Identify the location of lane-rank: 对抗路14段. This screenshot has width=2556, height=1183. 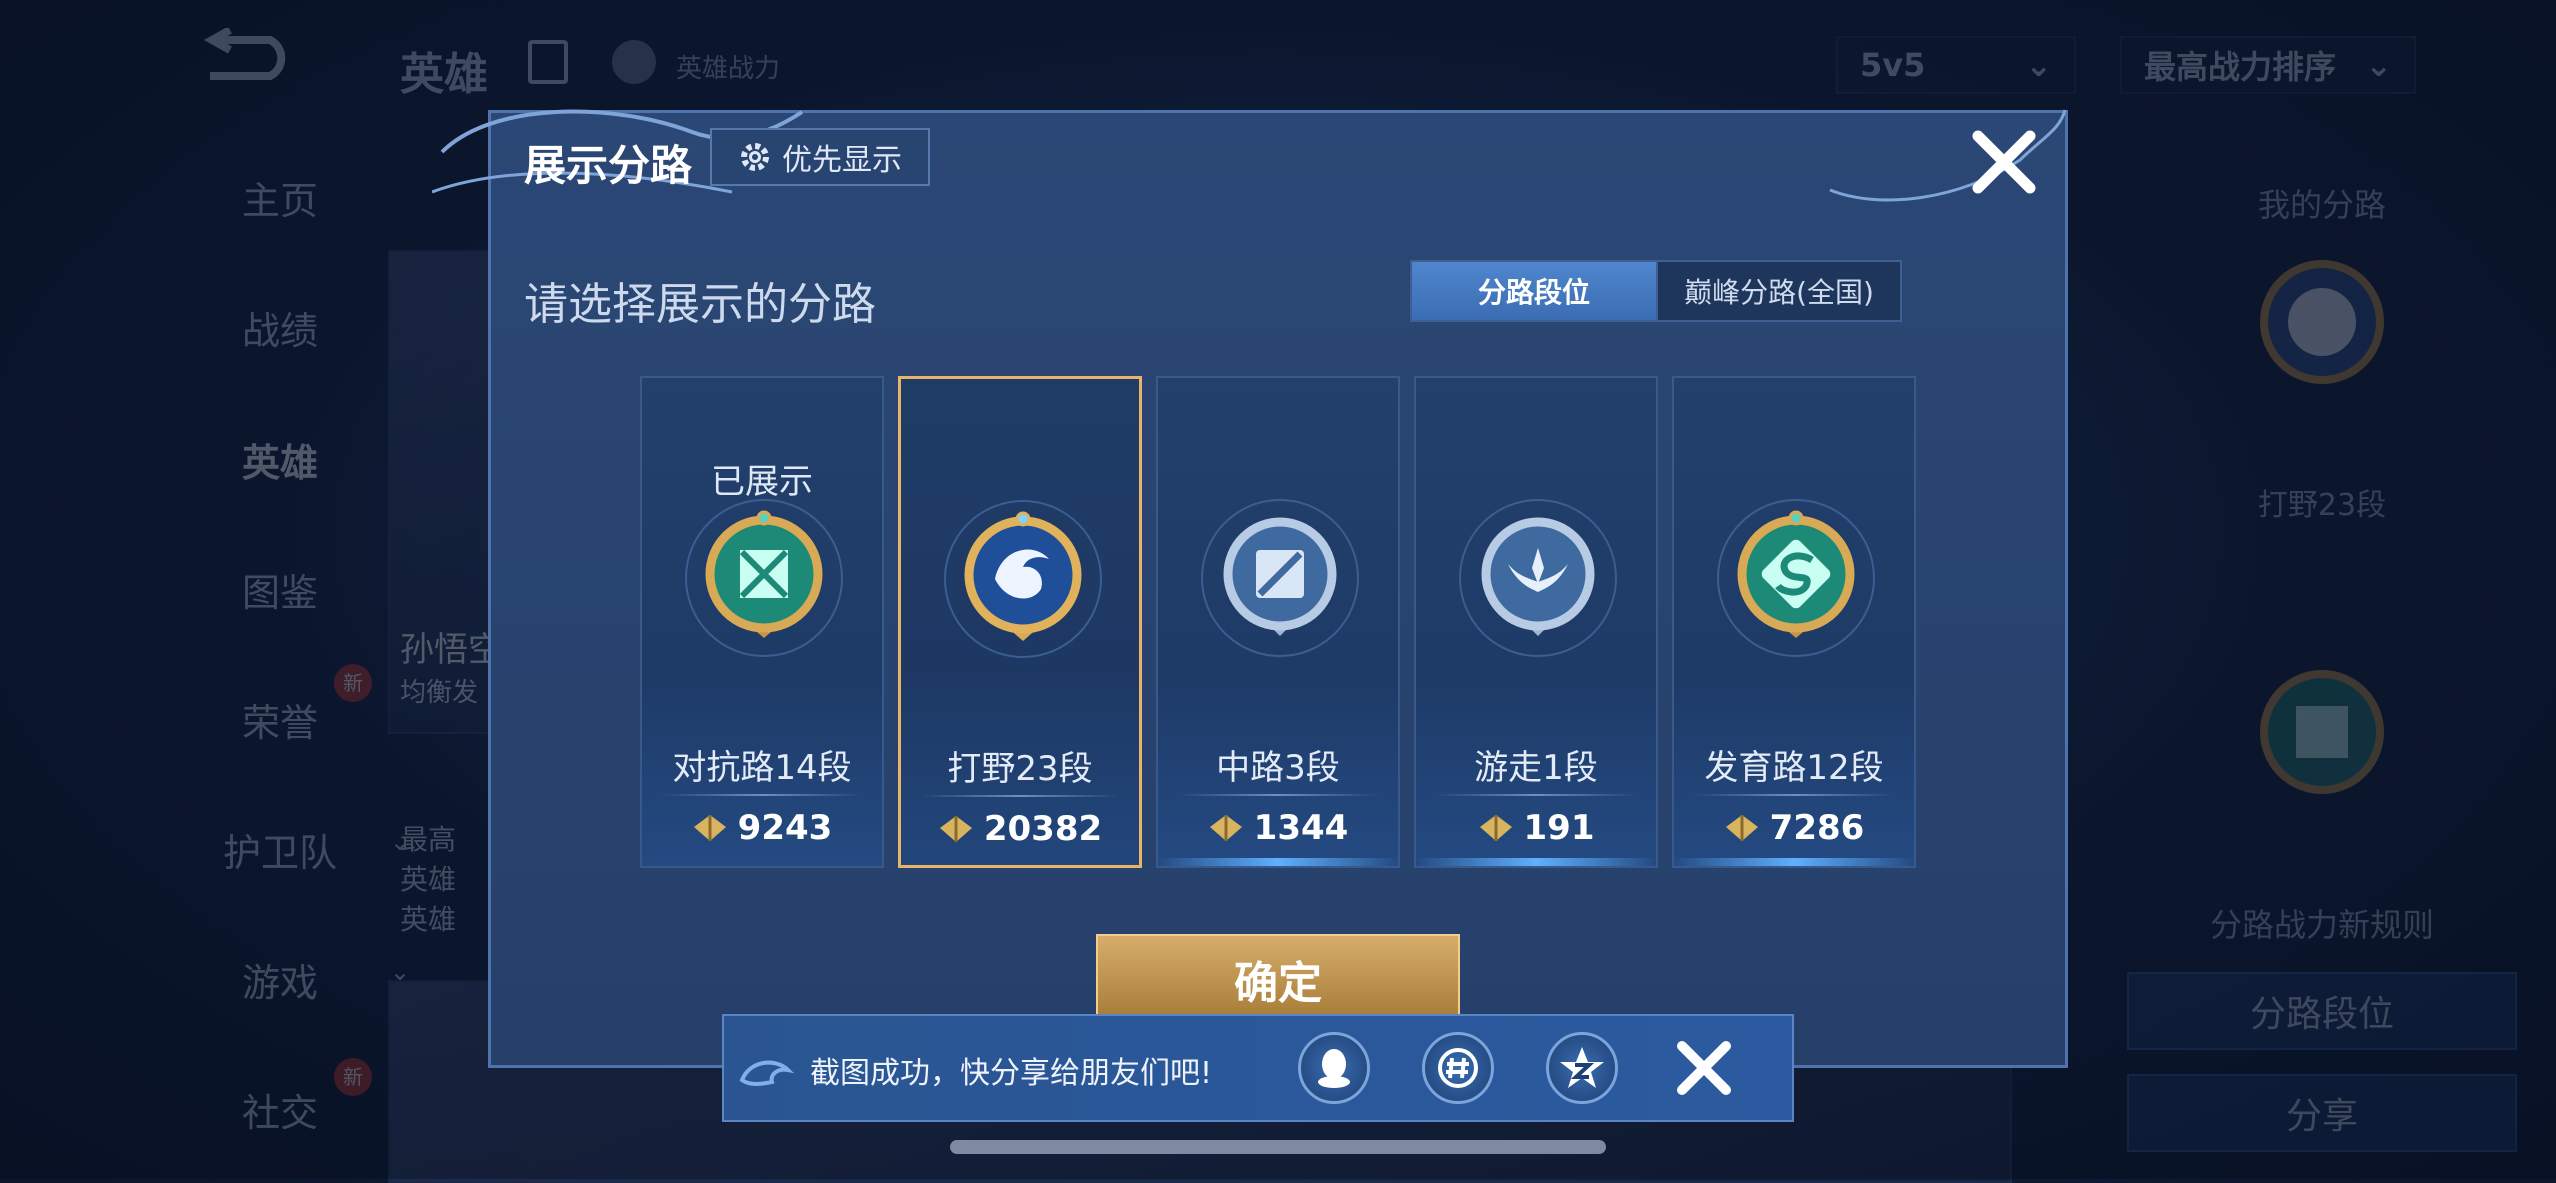
(762, 768).